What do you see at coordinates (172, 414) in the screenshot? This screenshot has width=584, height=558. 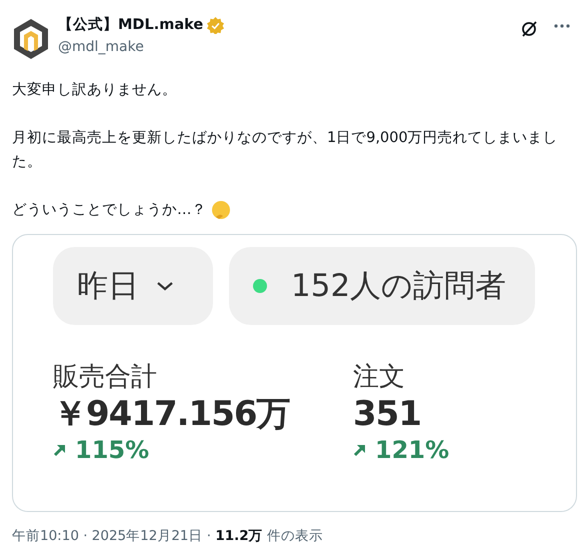 I see `metric-value: ￥9417.156万` at bounding box center [172, 414].